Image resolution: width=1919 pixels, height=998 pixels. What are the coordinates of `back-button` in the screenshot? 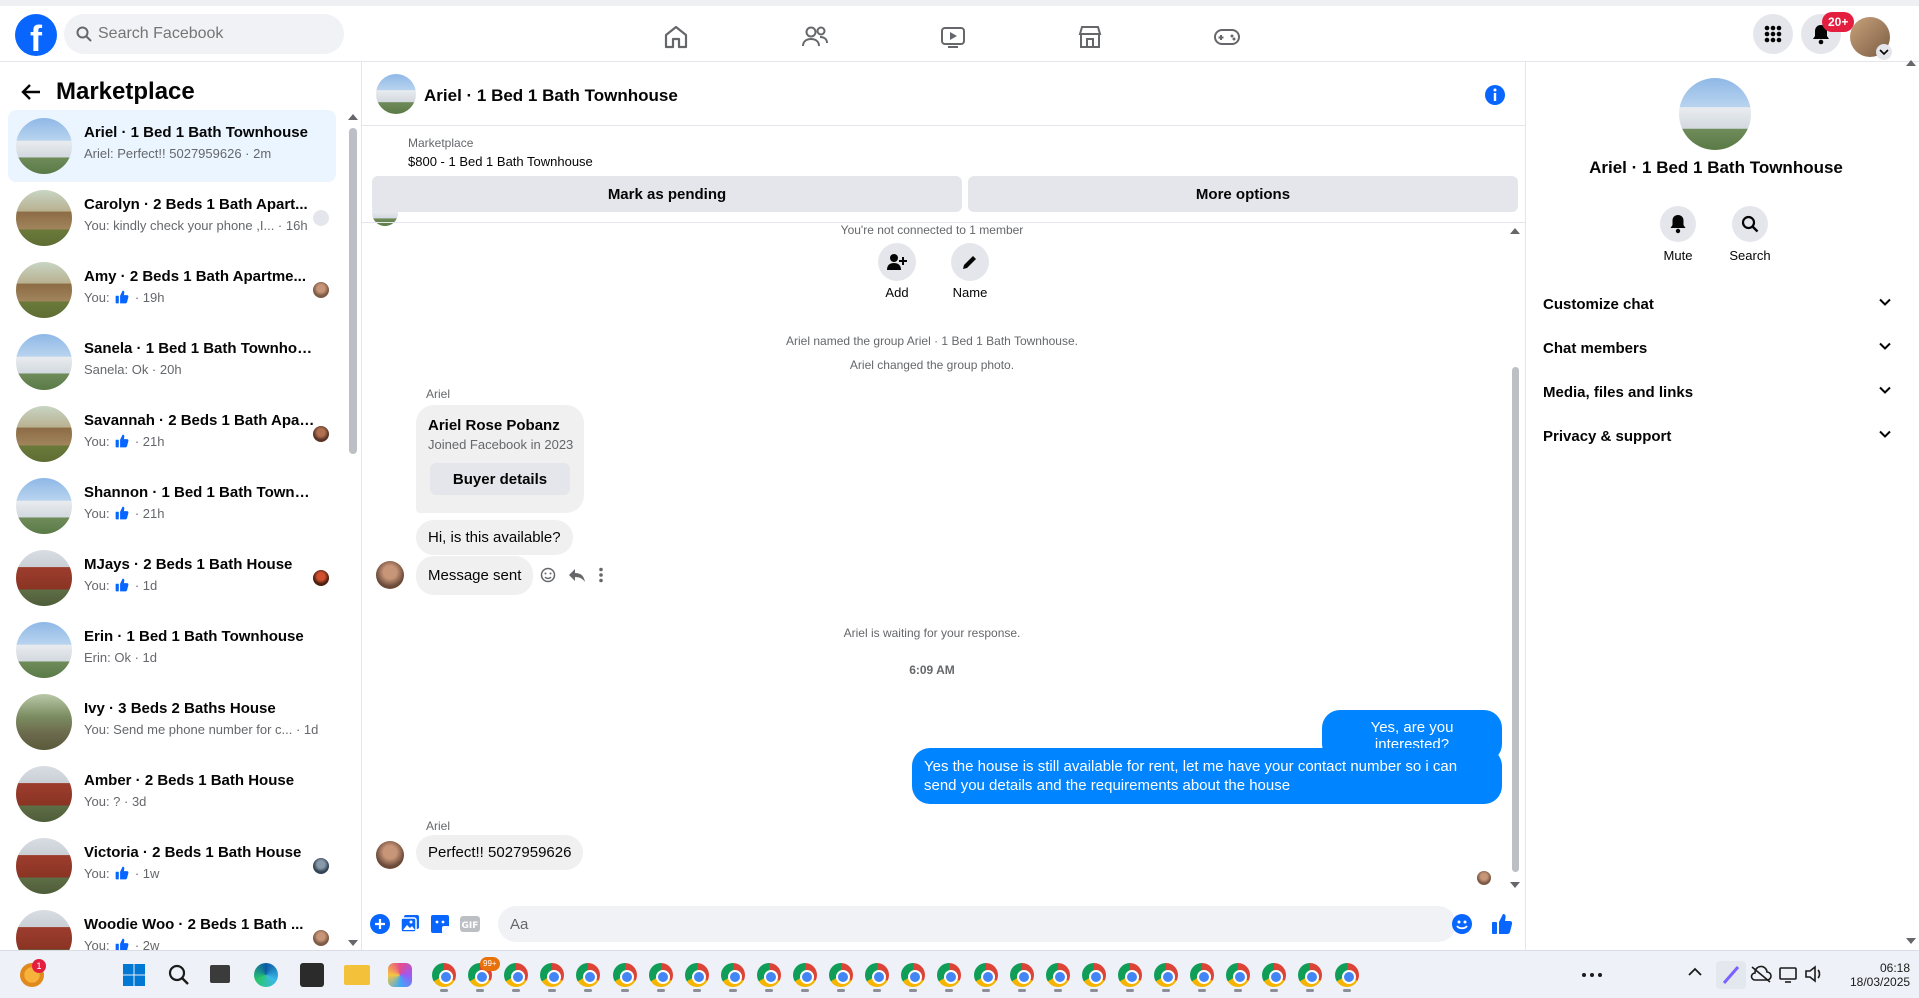 It's located at (31, 92).